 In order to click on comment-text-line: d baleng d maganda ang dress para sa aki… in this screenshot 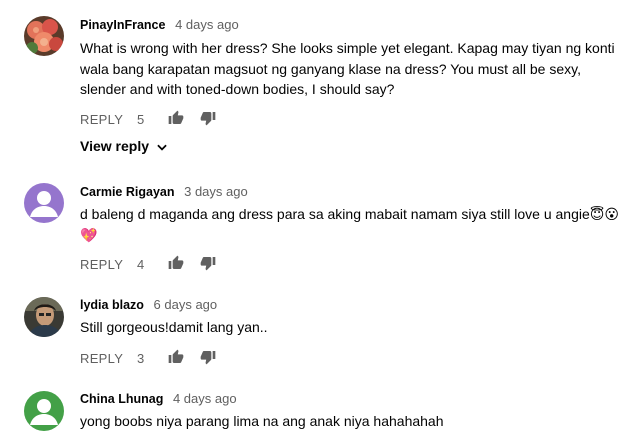, I will do `click(349, 214)`.